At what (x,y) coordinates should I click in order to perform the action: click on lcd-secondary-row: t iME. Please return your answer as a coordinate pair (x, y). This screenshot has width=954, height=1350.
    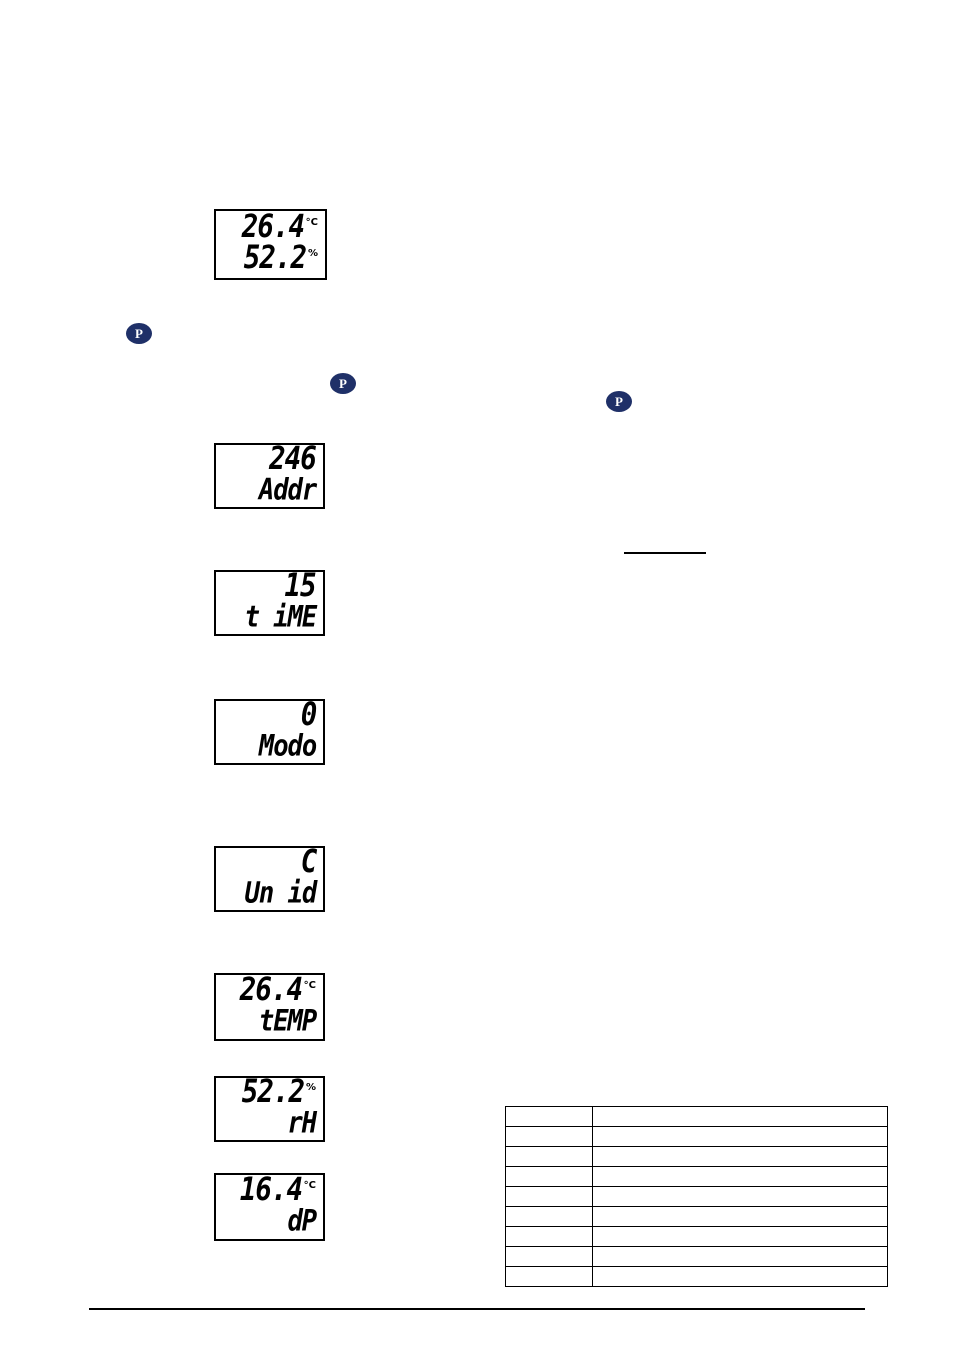
    Looking at the image, I should click on (280, 617).